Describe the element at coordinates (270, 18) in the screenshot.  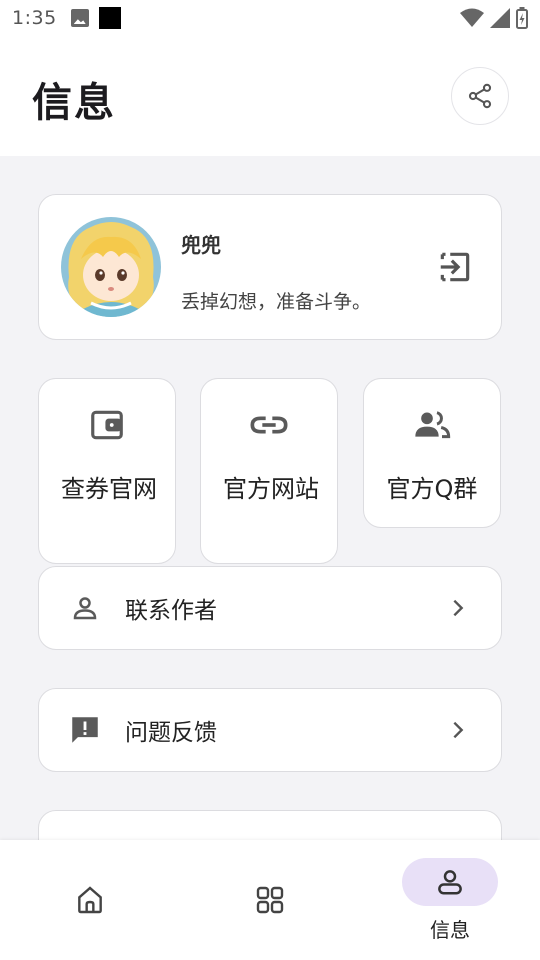
I see `status-bar: 1:35` at that location.